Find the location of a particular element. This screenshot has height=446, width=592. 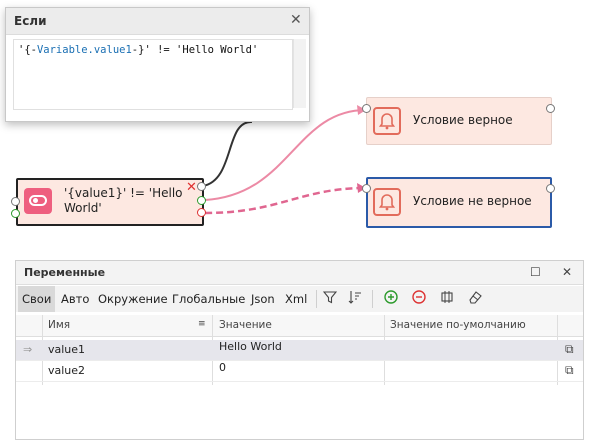

if-node-output-top is located at coordinates (201, 186).